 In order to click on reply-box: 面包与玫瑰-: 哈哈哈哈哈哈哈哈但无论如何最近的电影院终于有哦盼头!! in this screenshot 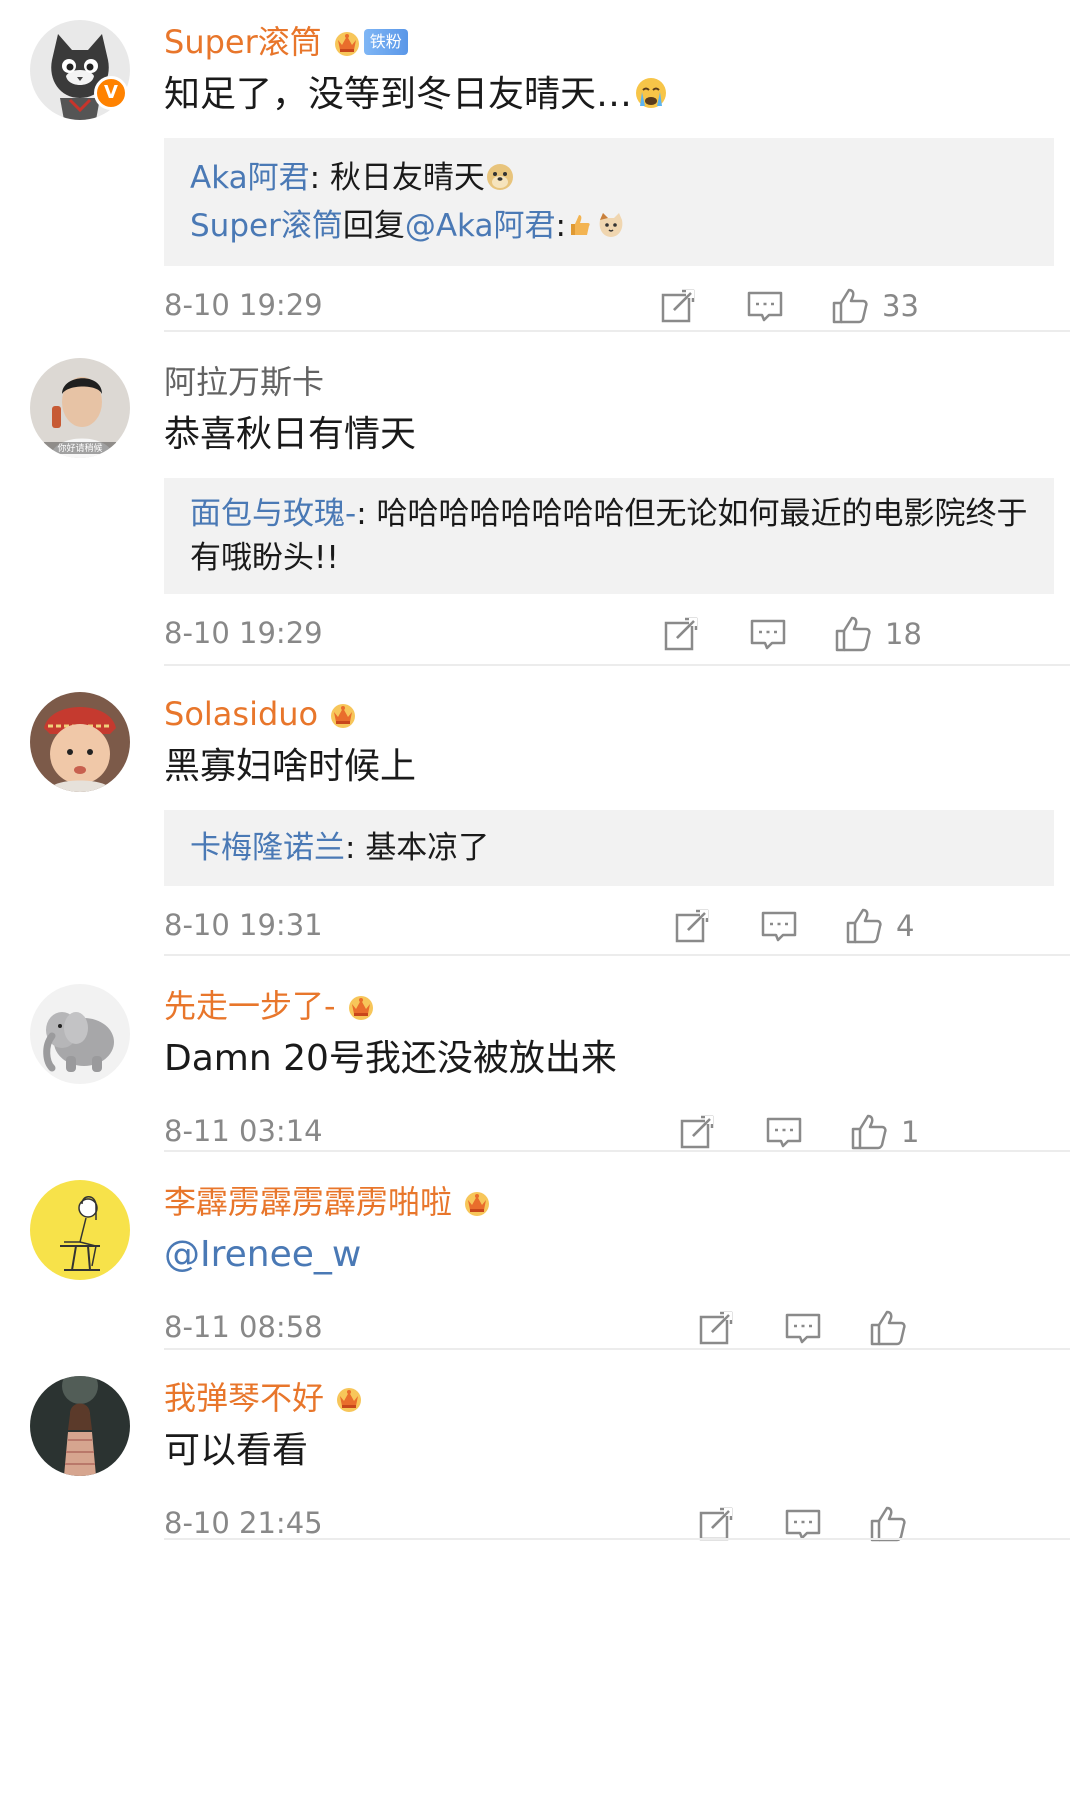, I will do `click(609, 536)`.